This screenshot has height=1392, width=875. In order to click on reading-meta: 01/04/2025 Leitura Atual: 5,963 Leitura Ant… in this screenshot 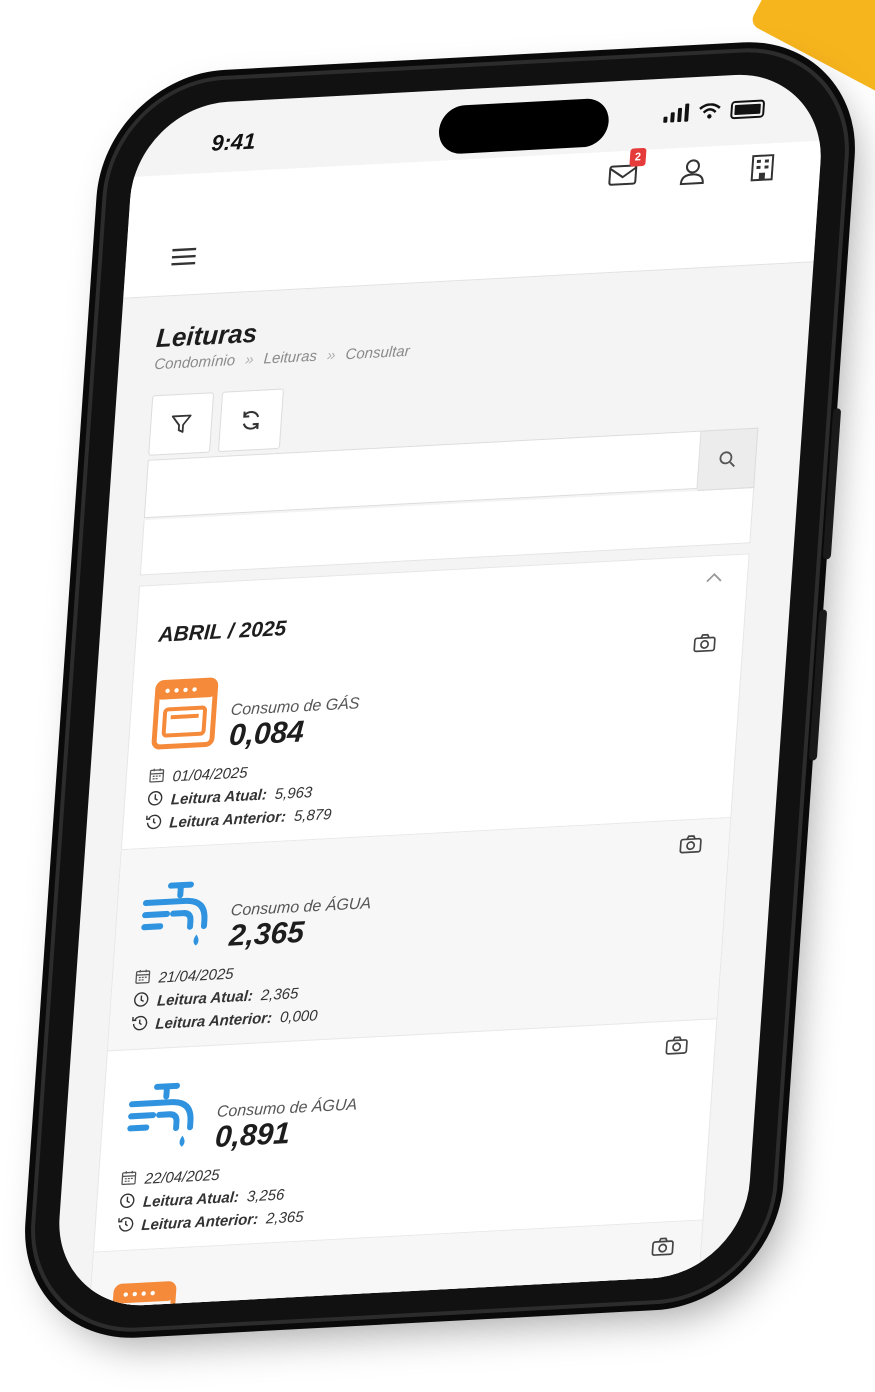, I will do `click(429, 786)`.